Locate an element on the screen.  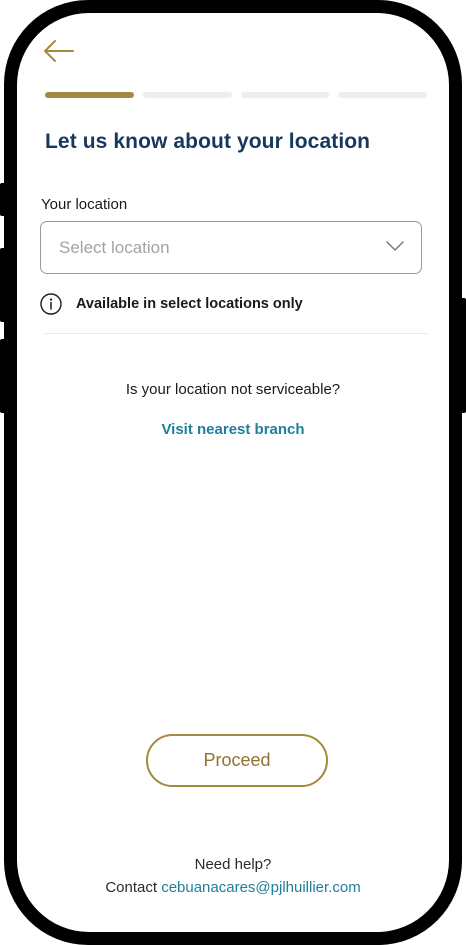
divider is located at coordinates (236, 333).